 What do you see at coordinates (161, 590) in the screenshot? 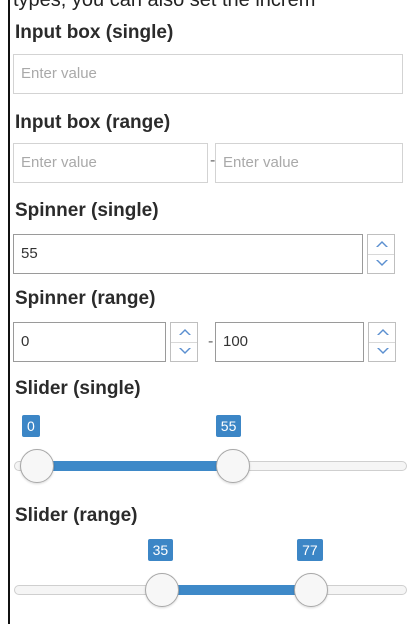
I see `slider-range-low-thumb` at bounding box center [161, 590].